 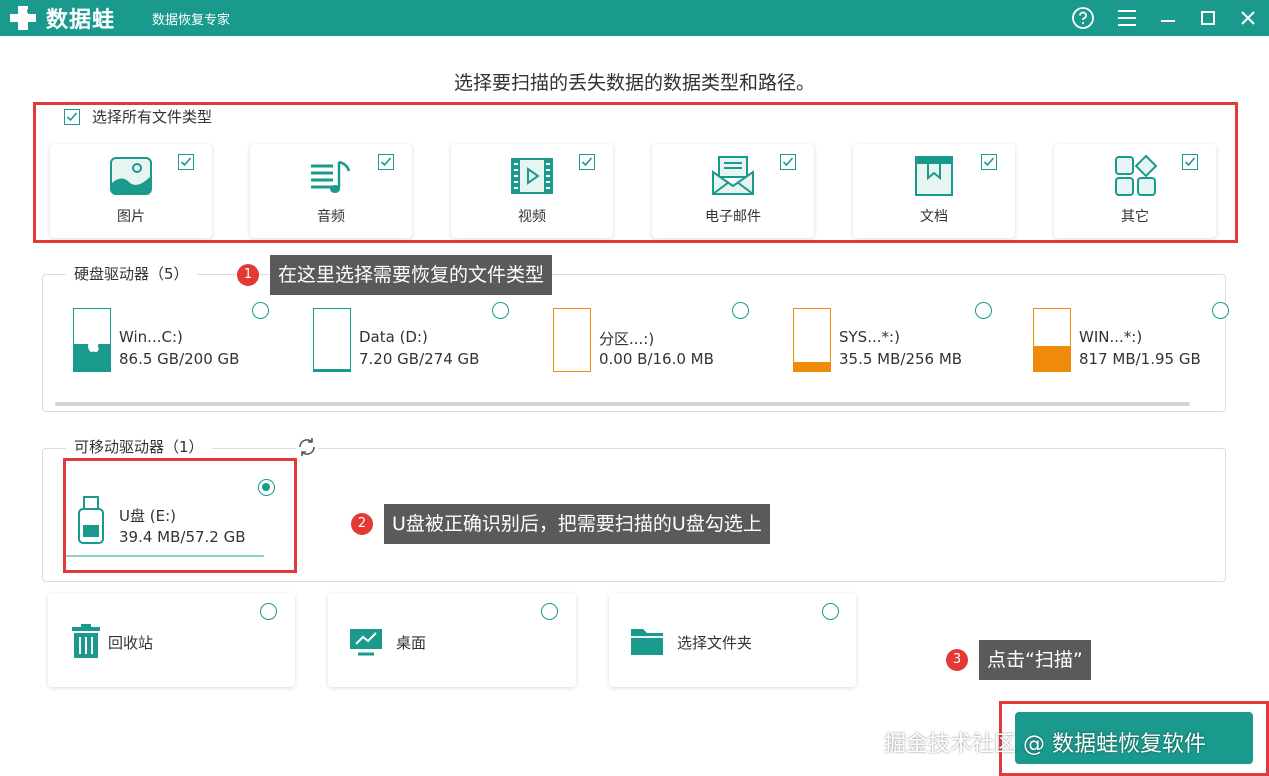 I want to click on video-icon, so click(x=532, y=176).